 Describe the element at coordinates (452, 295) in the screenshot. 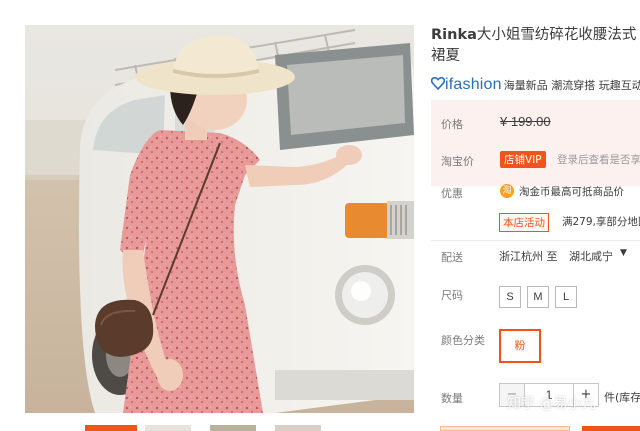

I see `size-label: 尺码` at that location.